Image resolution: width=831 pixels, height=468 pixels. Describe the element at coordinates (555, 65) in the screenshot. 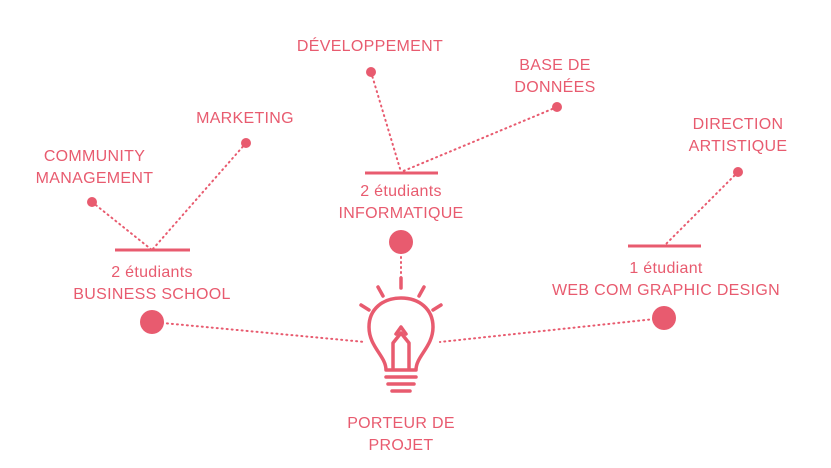

I see `topic-base-de-donnees-line1: BASE DE` at that location.